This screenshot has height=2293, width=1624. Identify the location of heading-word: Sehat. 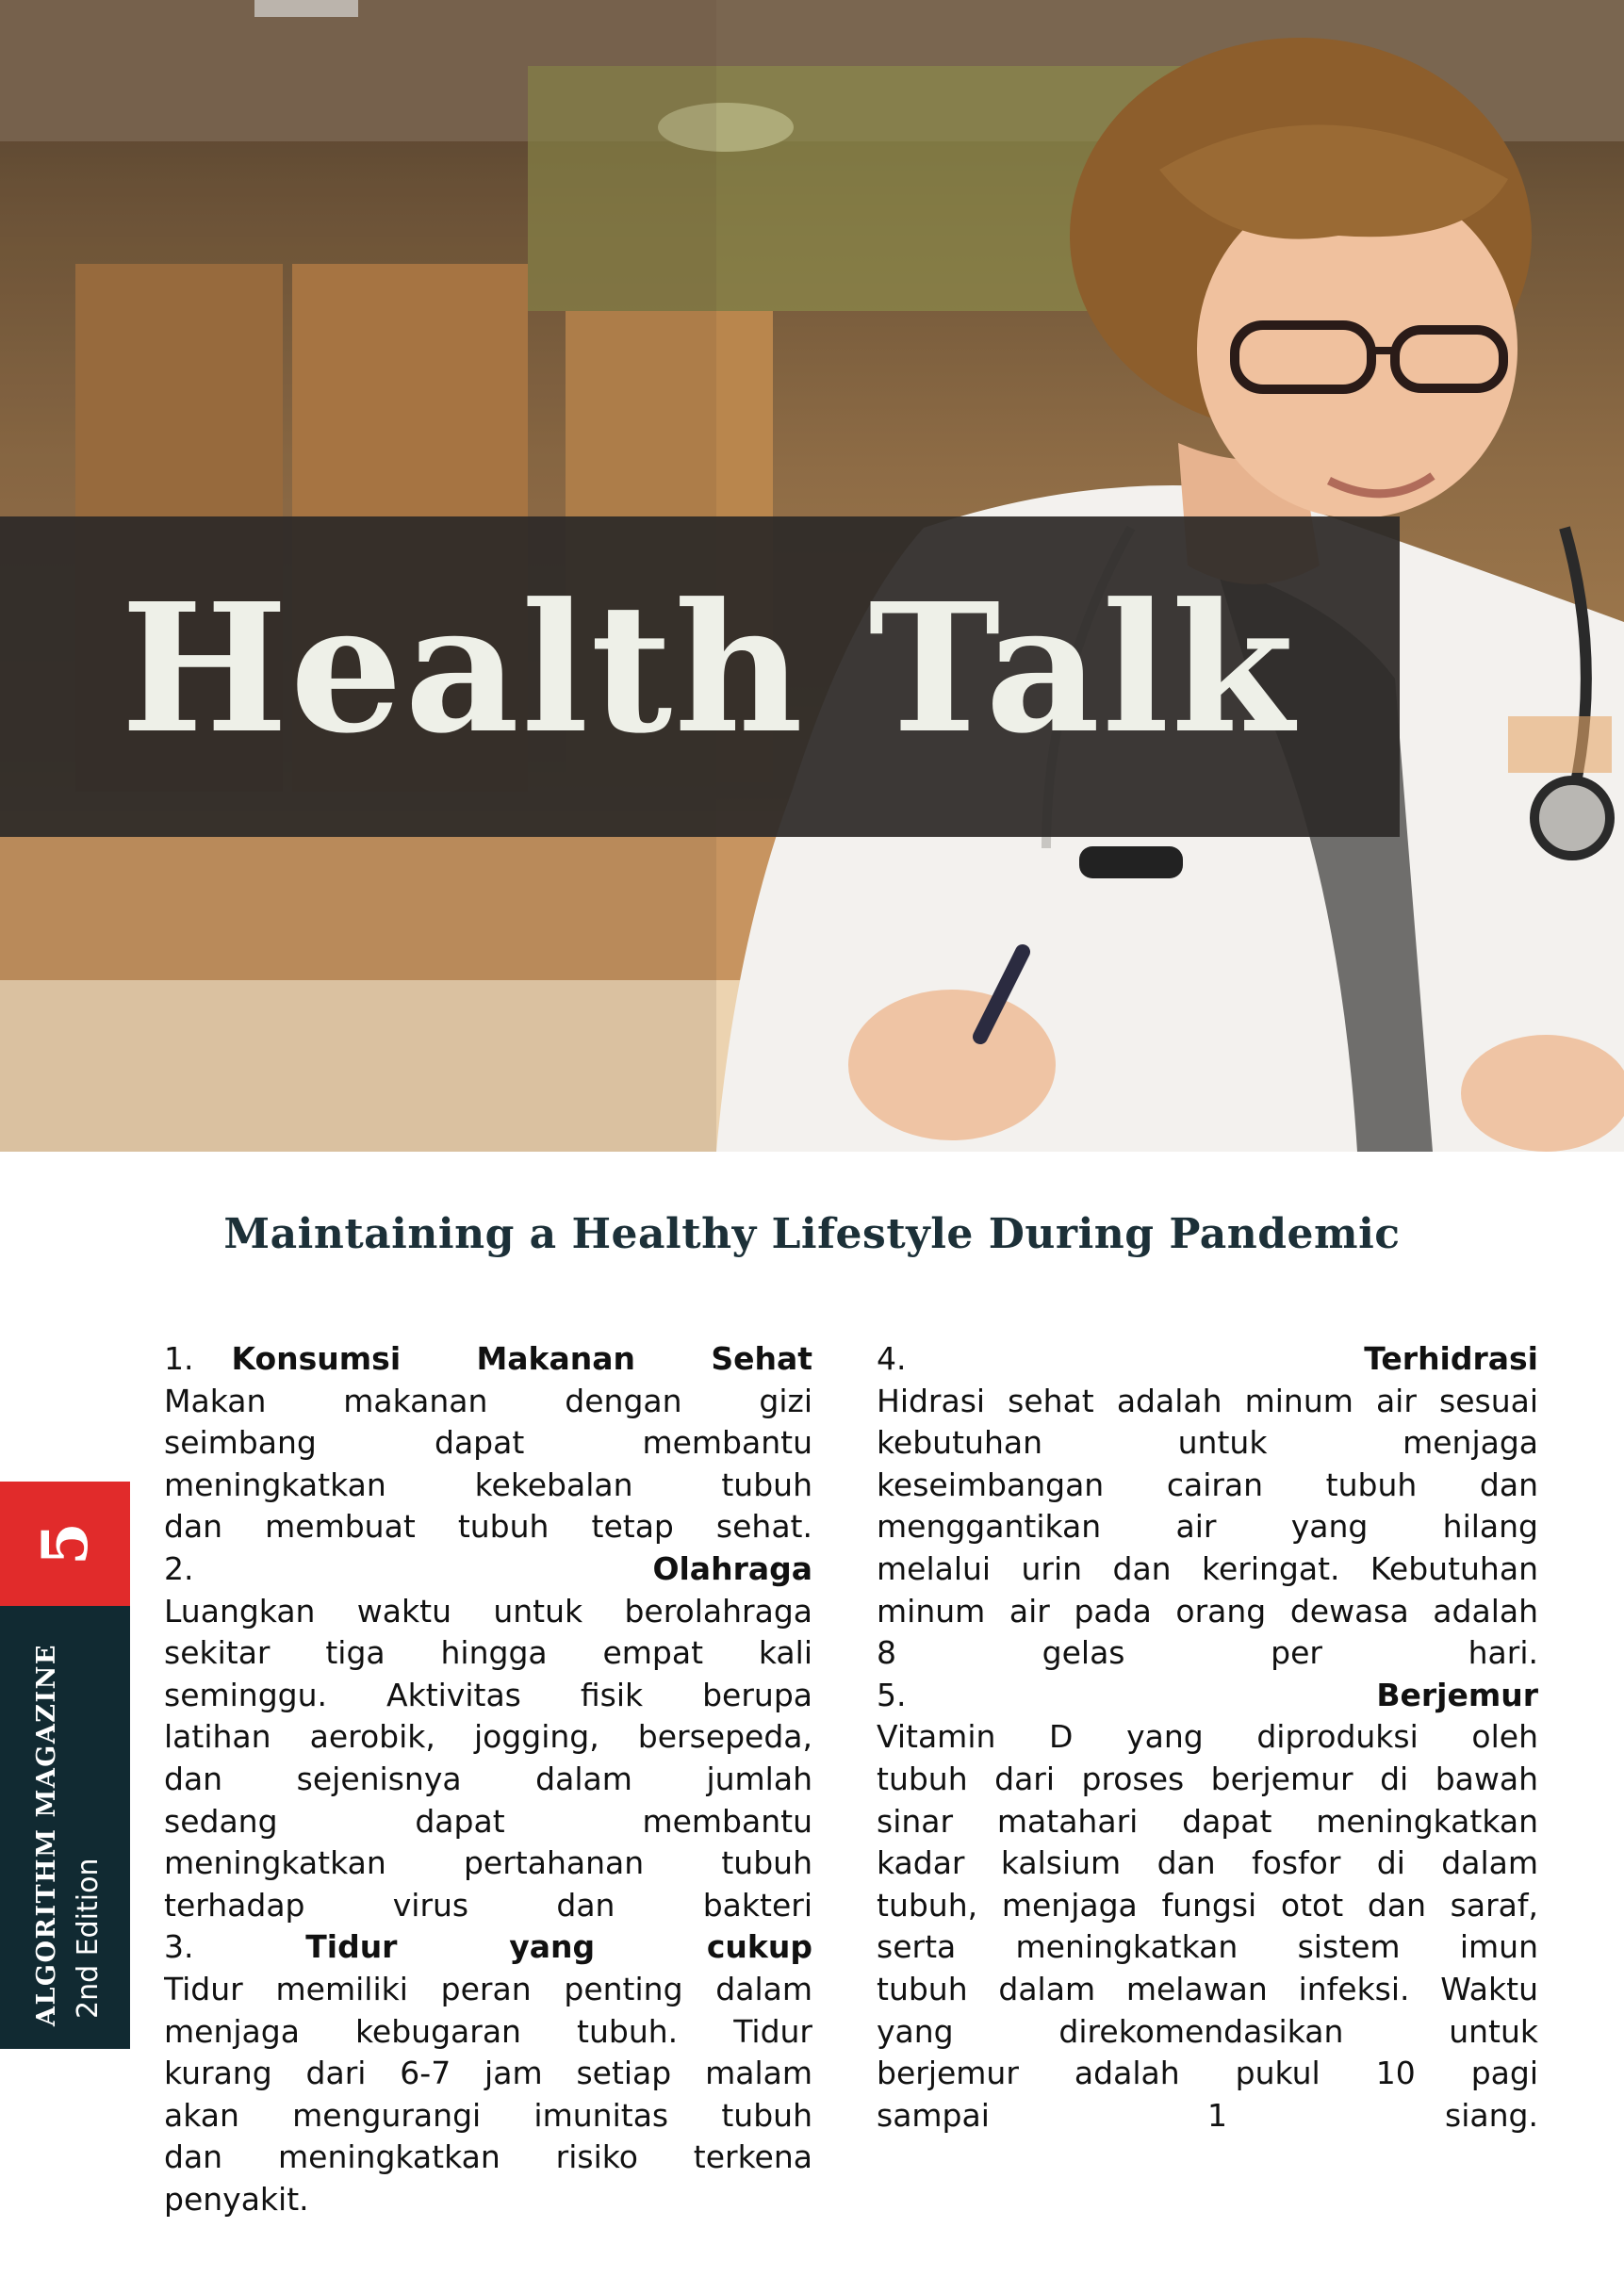
(761, 1358).